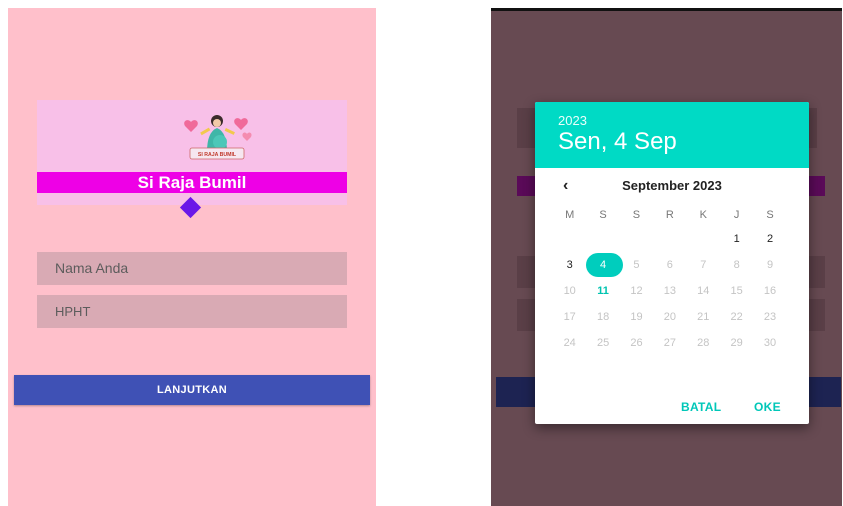 The image size is (843, 506). I want to click on calendar-day-number: 8, so click(736, 265).